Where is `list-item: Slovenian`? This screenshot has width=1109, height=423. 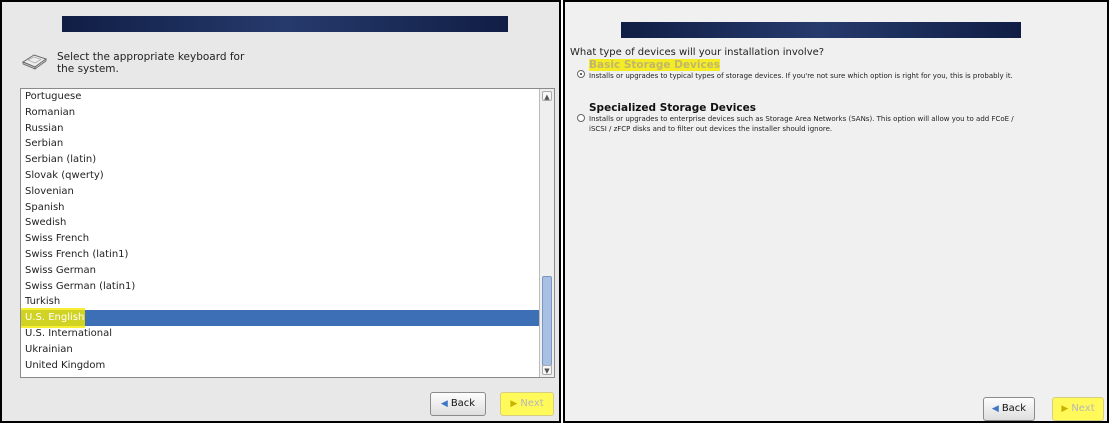 list-item: Slovenian is located at coordinates (280, 192).